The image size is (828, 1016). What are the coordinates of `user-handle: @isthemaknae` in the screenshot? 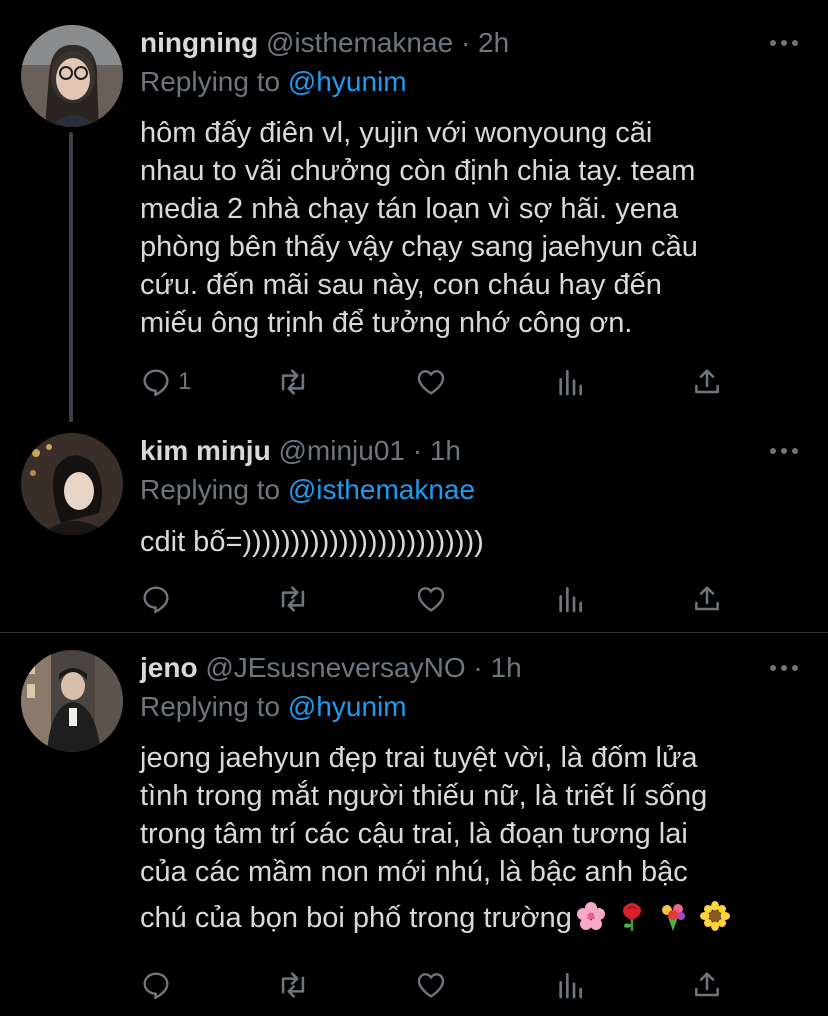 It's located at (359, 42).